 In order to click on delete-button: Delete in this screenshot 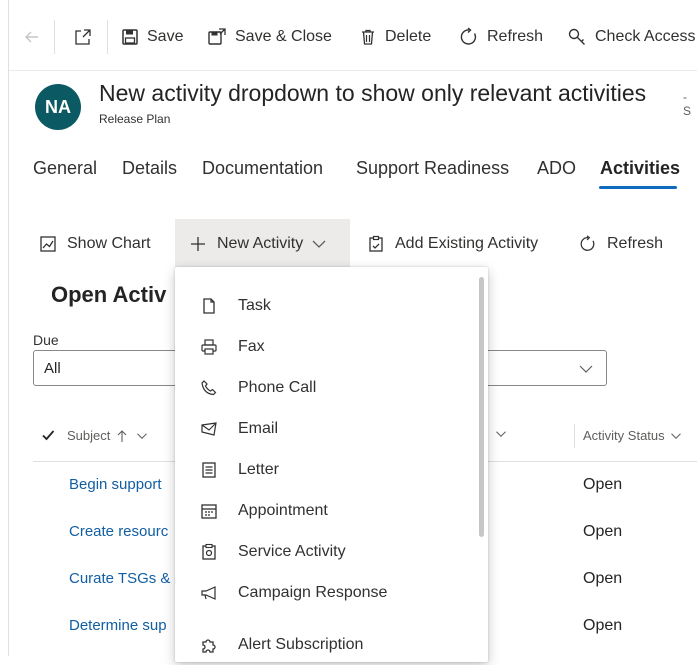, I will do `click(395, 37)`.